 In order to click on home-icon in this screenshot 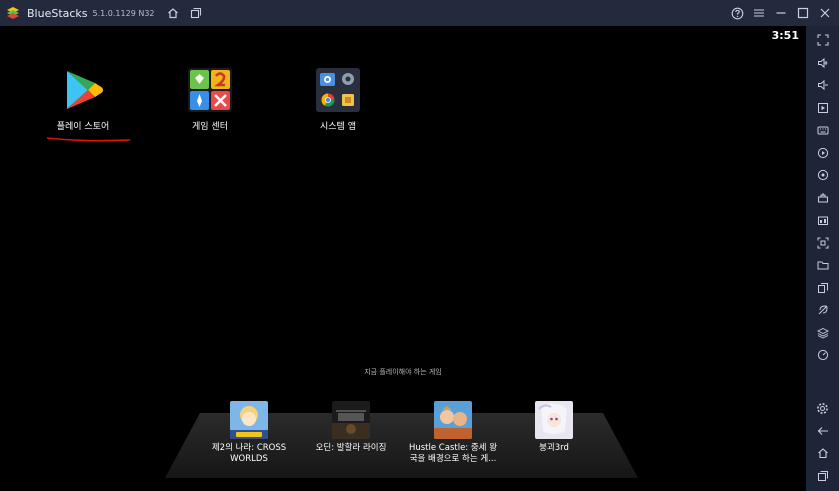, I will do `click(173, 13)`.